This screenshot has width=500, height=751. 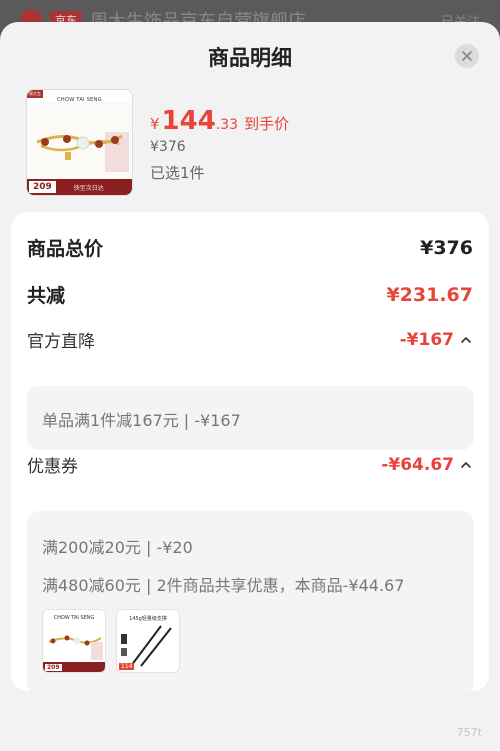 I want to click on mini-thumb-price: 209, so click(x=53, y=667).